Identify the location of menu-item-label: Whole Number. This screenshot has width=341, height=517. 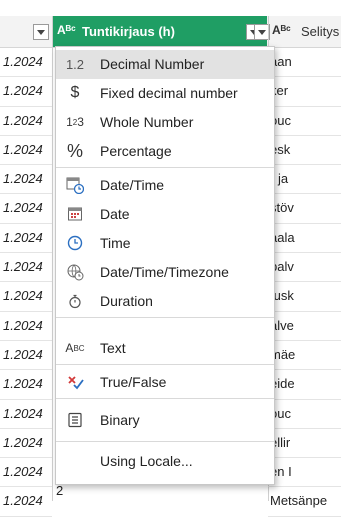
(147, 122).